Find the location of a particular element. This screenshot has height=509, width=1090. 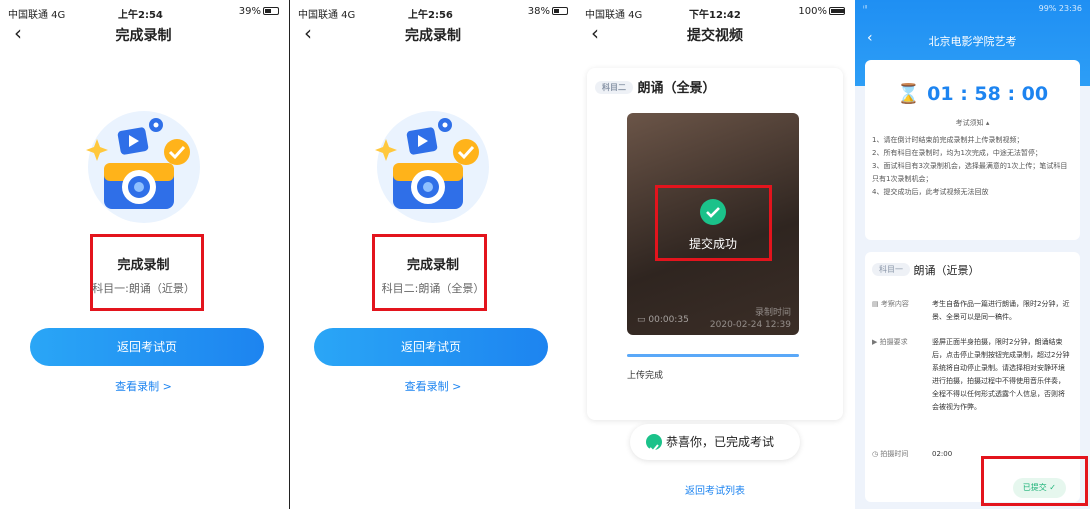

subject-header: 科目二 朗诵（全景） is located at coordinates (655, 86).